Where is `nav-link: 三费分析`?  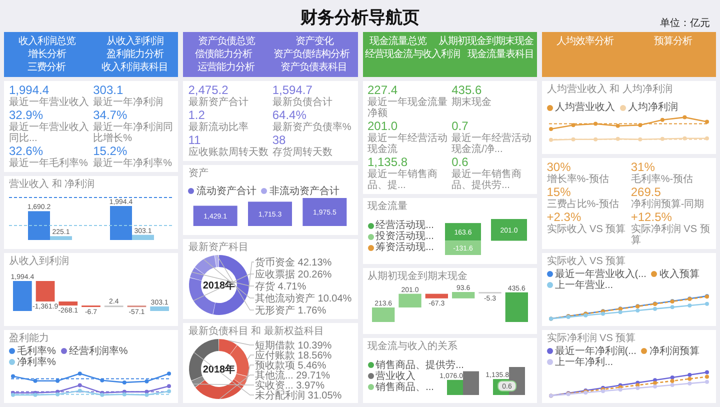
nav-link: 三费分析 is located at coordinates (46, 67).